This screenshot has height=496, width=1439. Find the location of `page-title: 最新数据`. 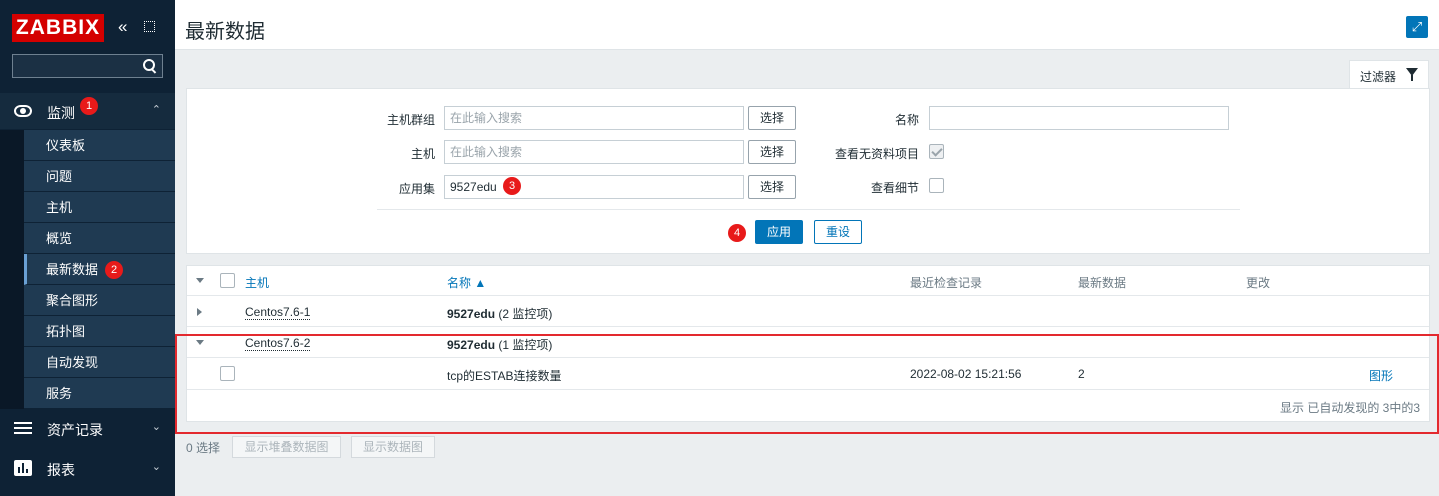

page-title: 最新数据 is located at coordinates (225, 32).